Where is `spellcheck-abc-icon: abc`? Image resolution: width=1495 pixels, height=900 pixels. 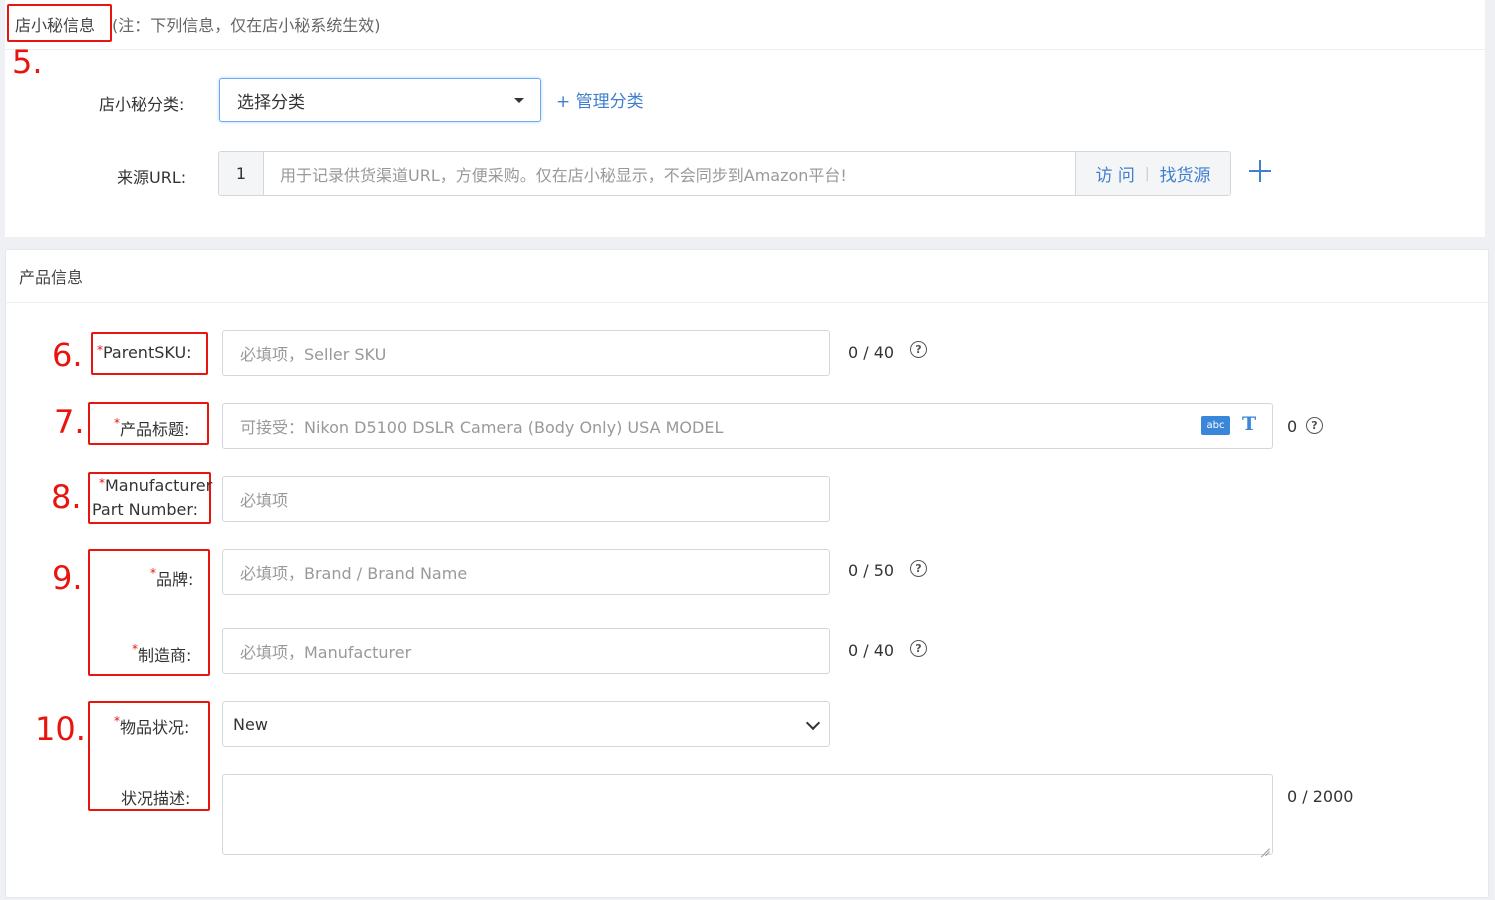
spellcheck-abc-icon: abc is located at coordinates (1215, 425).